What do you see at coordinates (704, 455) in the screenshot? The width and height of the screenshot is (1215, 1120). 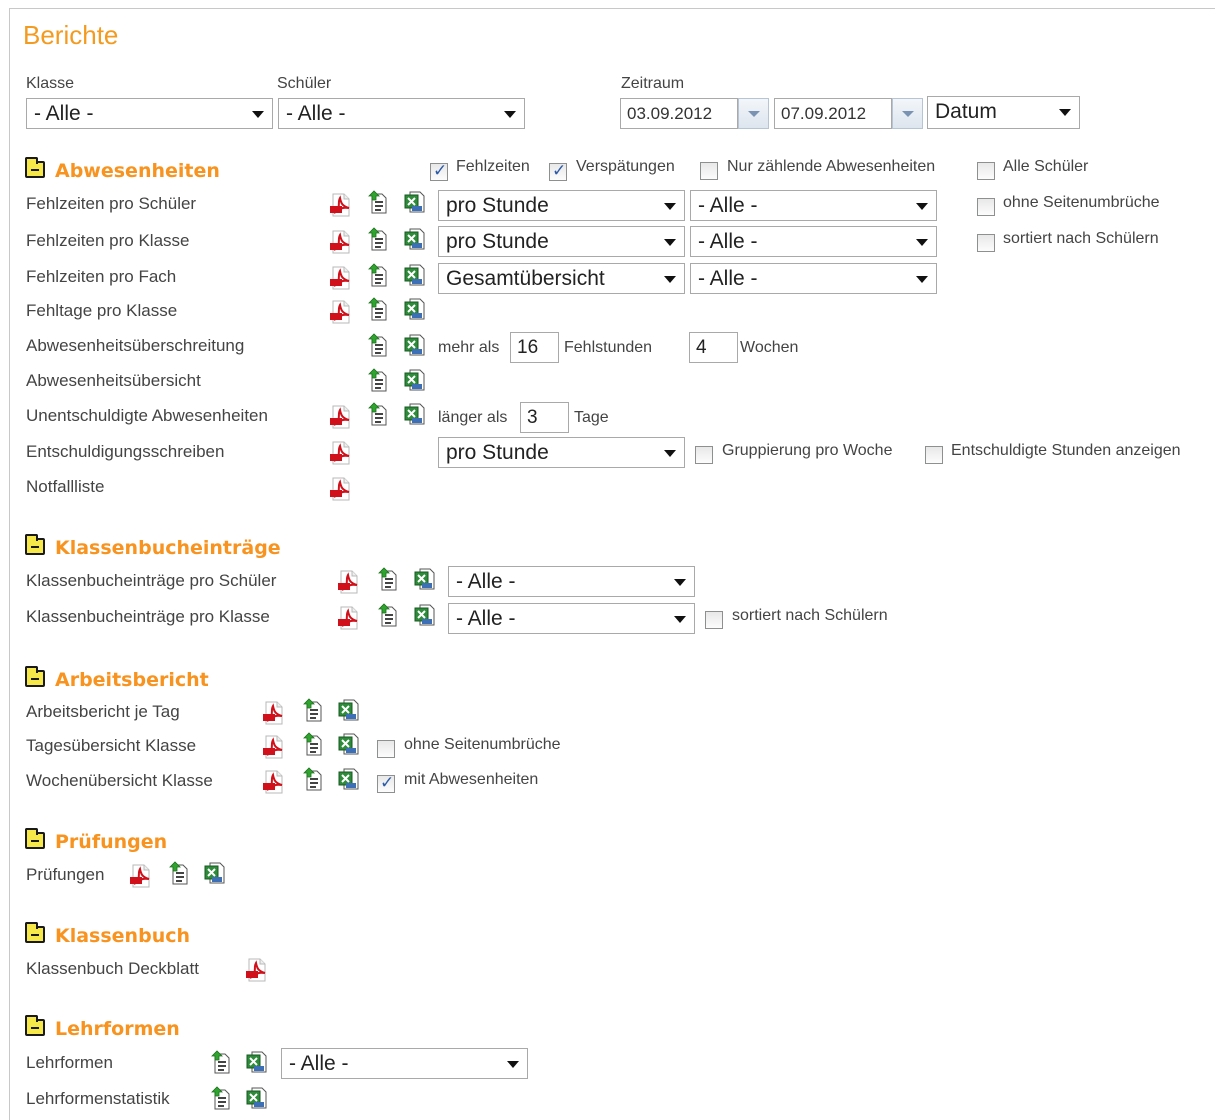 I see `gruppierung-pro-woche-checkbox` at bounding box center [704, 455].